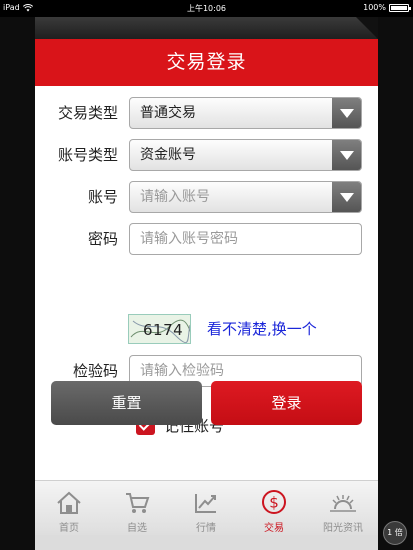 This screenshot has width=413, height=550. Describe the element at coordinates (163, 330) in the screenshot. I see `captcha-code: 6174` at that location.